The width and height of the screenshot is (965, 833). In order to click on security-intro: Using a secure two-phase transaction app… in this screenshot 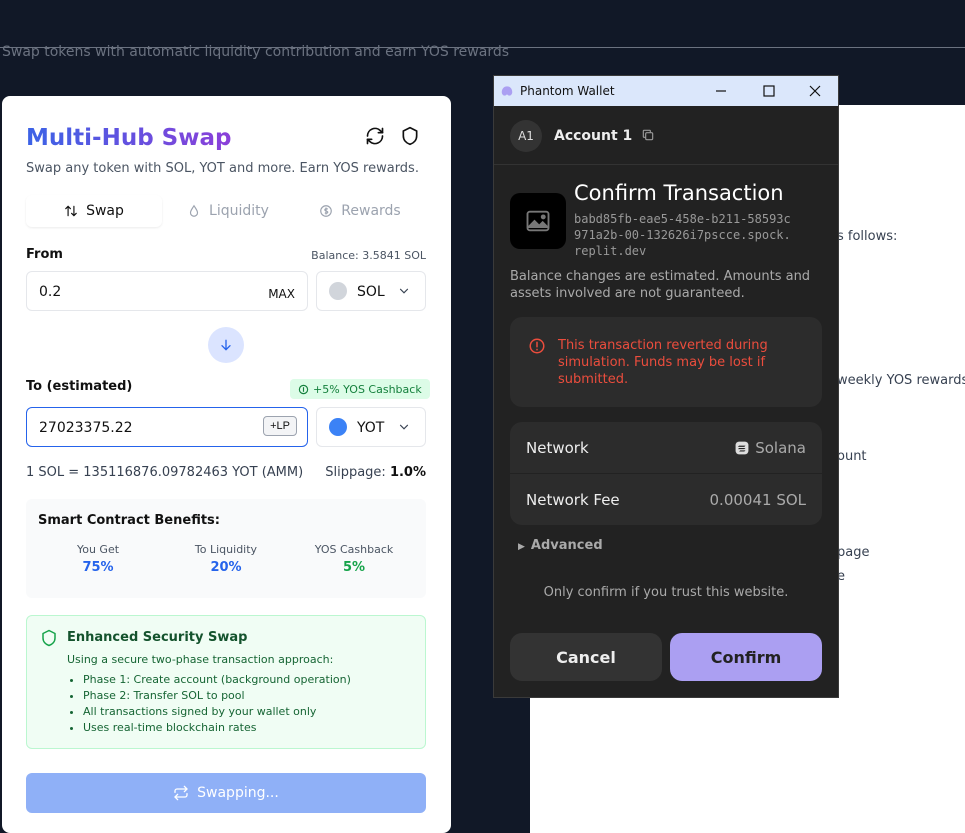, I will do `click(200, 659)`.